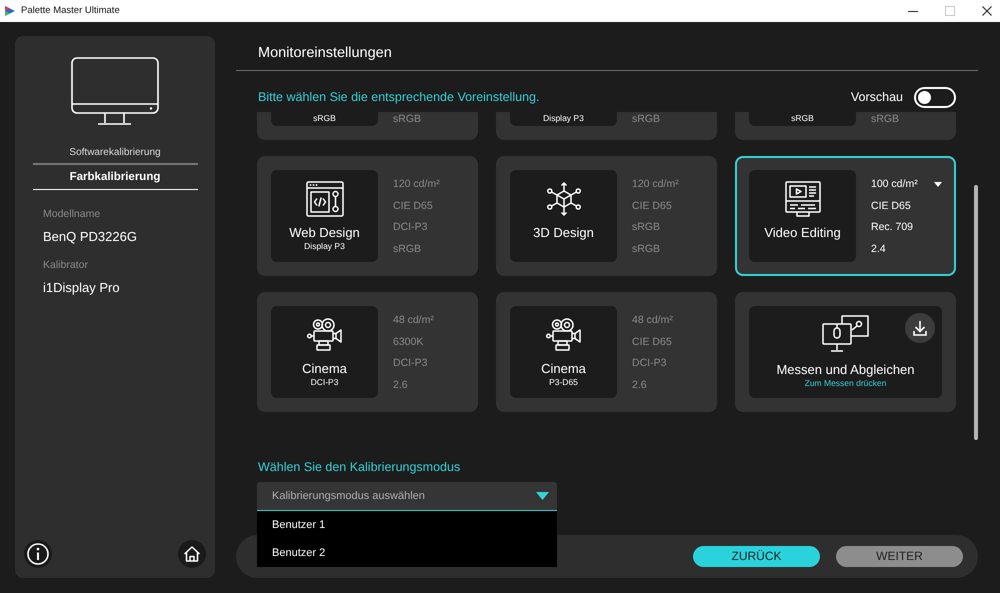 The image size is (1000, 593). What do you see at coordinates (324, 233) in the screenshot?
I see `preset-name: Web Design` at bounding box center [324, 233].